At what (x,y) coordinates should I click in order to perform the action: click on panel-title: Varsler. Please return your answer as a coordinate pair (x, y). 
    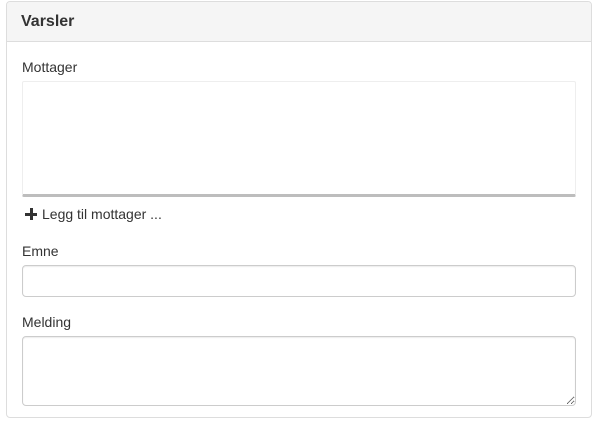
    Looking at the image, I should click on (48, 21).